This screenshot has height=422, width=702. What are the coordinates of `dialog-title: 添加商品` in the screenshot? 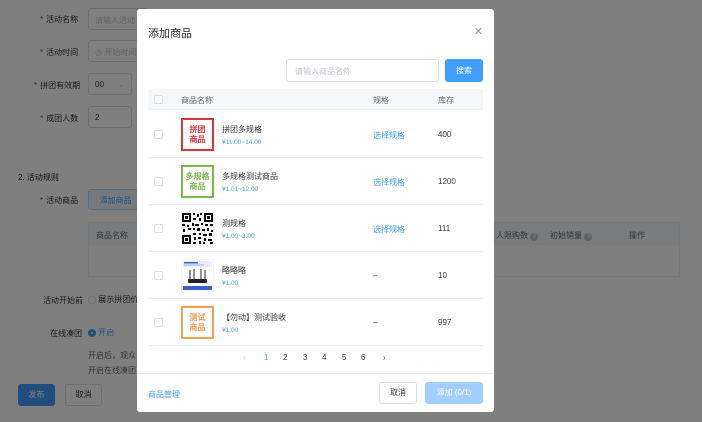 It's located at (170, 34).